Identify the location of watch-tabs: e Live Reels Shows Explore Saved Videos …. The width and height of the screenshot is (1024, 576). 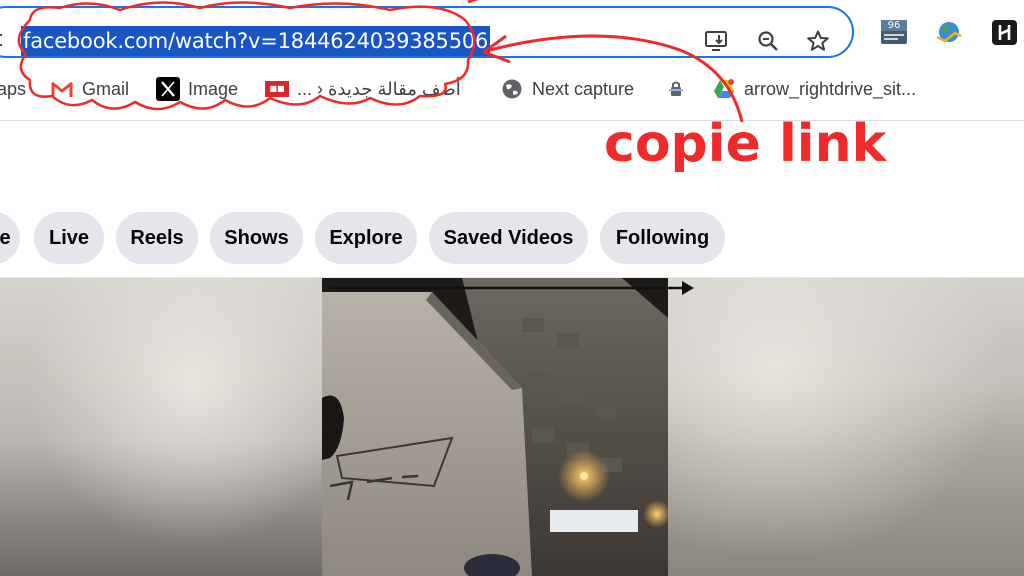
(512, 240).